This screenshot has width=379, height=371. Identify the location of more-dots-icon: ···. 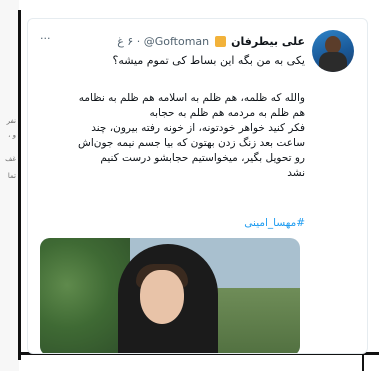
(45, 38).